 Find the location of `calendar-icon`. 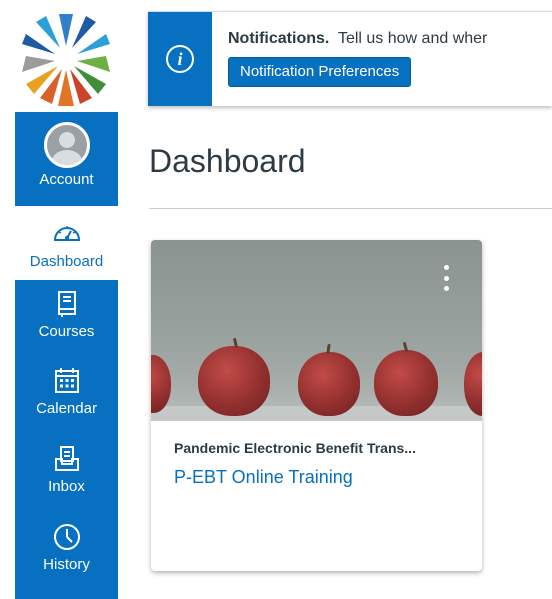

calendar-icon is located at coordinates (66, 380).